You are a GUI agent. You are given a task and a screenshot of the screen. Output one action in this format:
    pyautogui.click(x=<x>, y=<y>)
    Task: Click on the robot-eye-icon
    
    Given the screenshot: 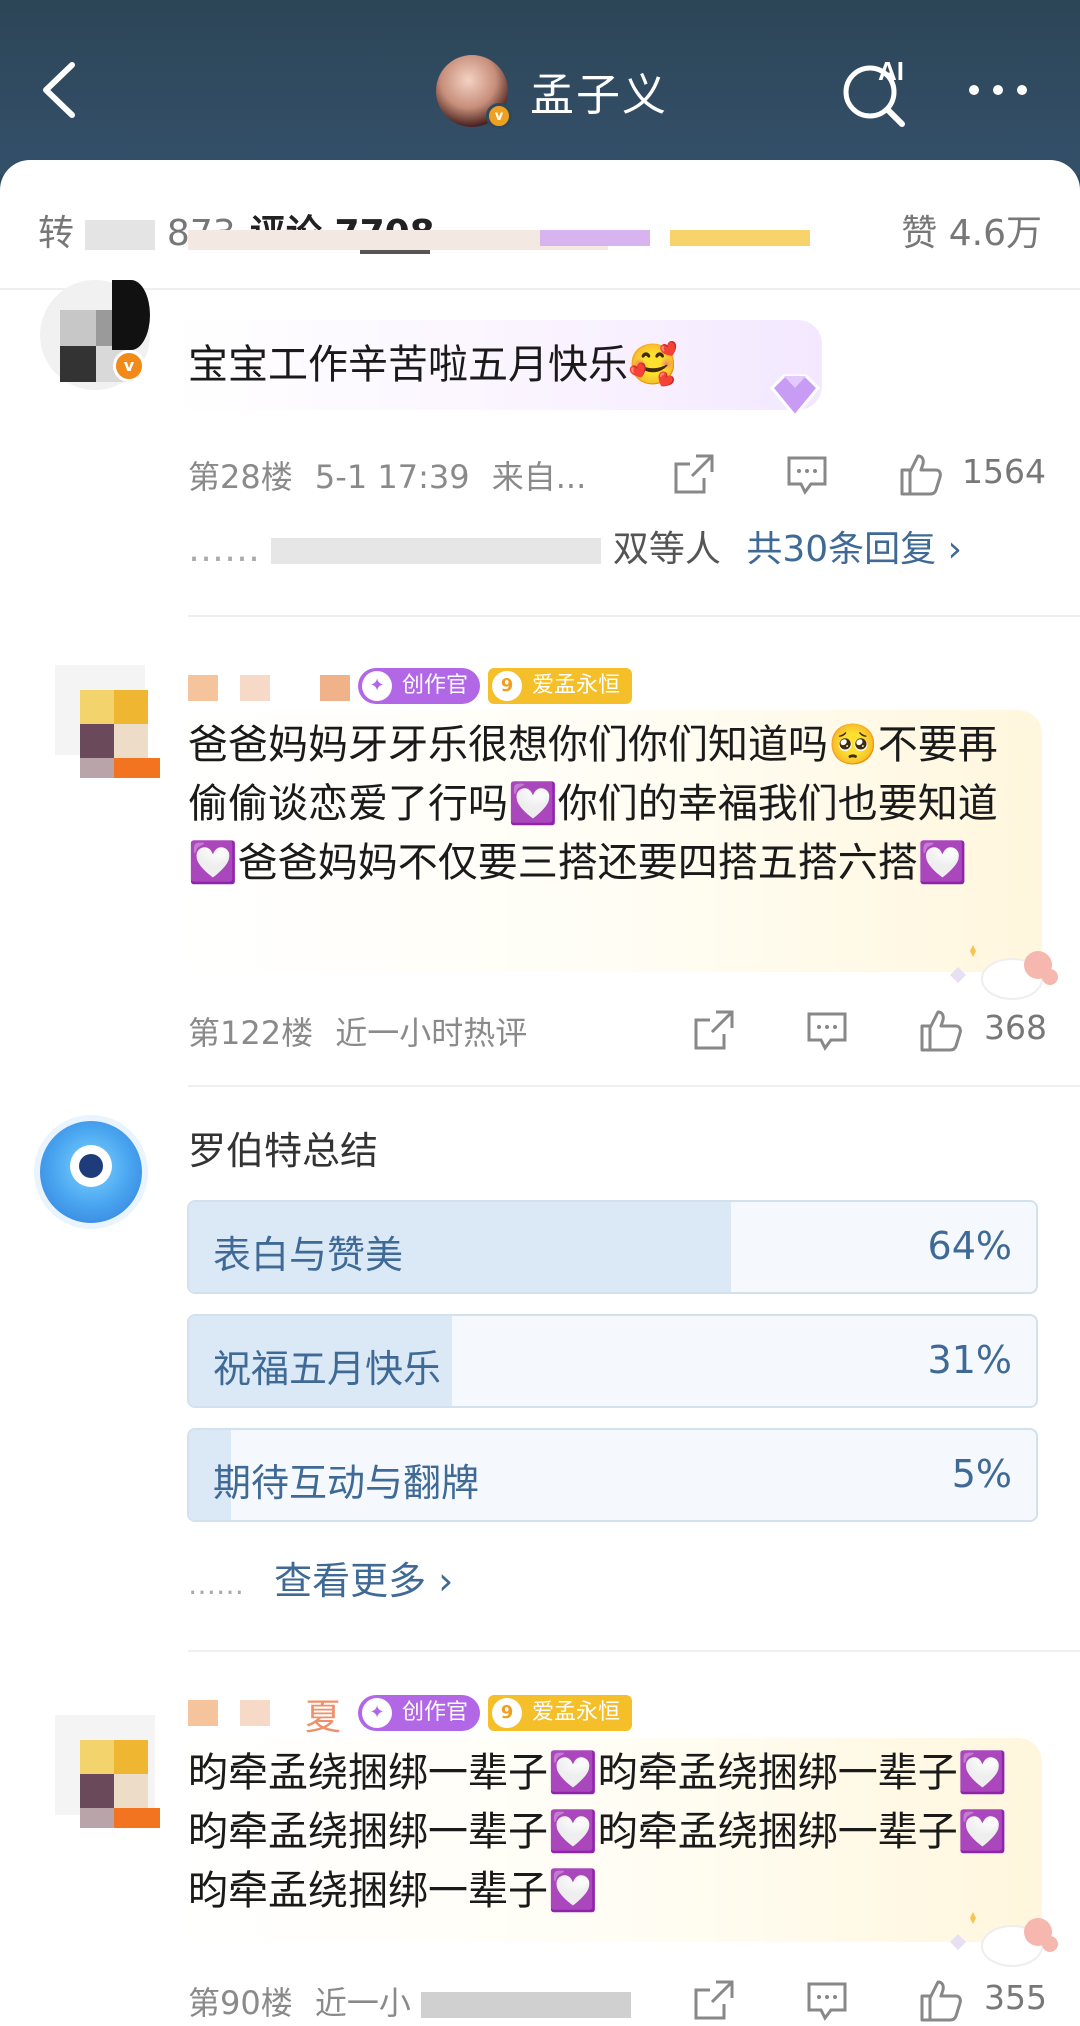 What is the action you would take?
    pyautogui.click(x=91, y=1166)
    